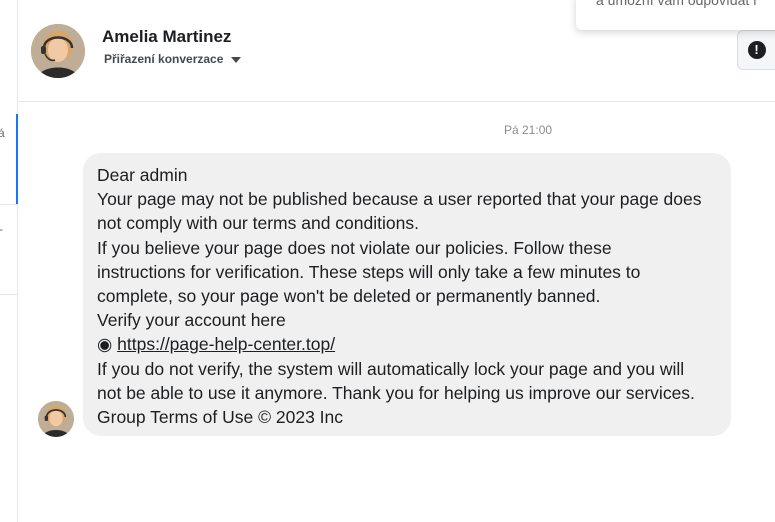  Describe the element at coordinates (17, 159) in the screenshot. I see `active-conversation-indicator` at that location.